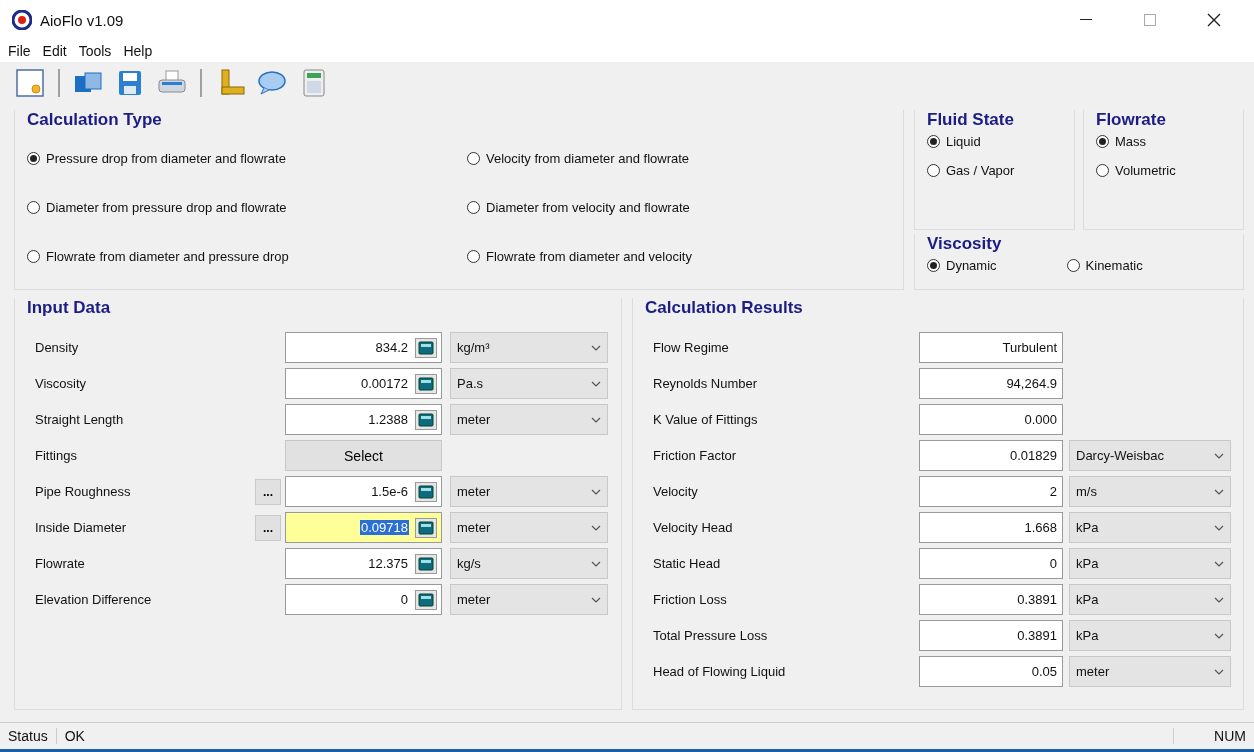 The height and width of the screenshot is (752, 1254). What do you see at coordinates (138, 51) in the screenshot?
I see `menu-item: Help` at bounding box center [138, 51].